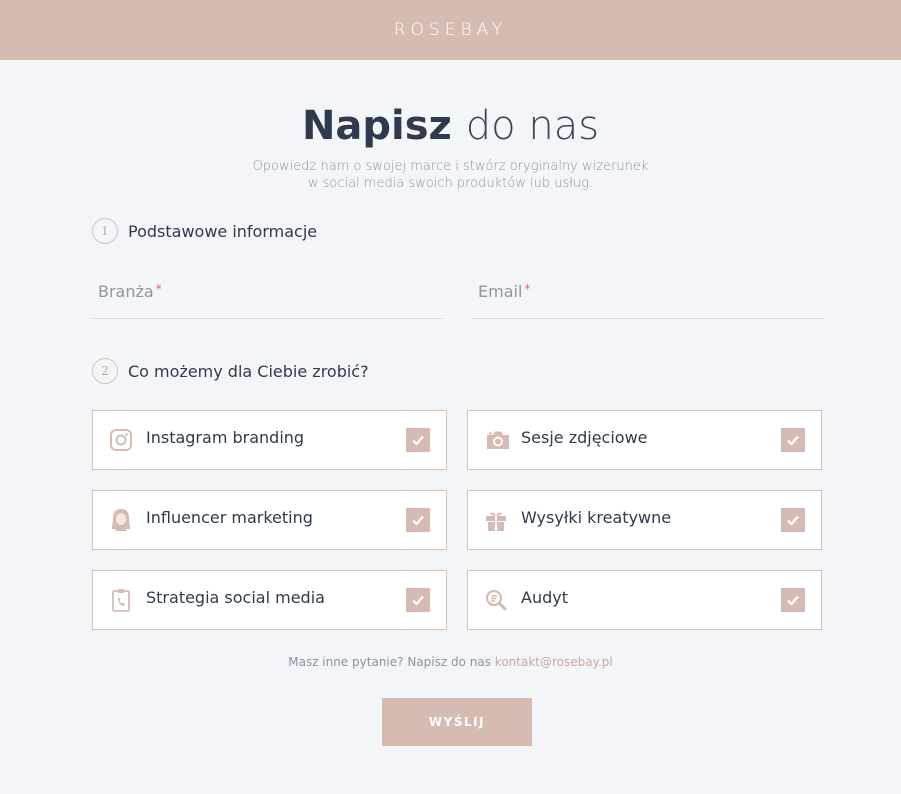 The height and width of the screenshot is (794, 901). Describe the element at coordinates (225, 437) in the screenshot. I see `option-label: Instagram branding` at that location.